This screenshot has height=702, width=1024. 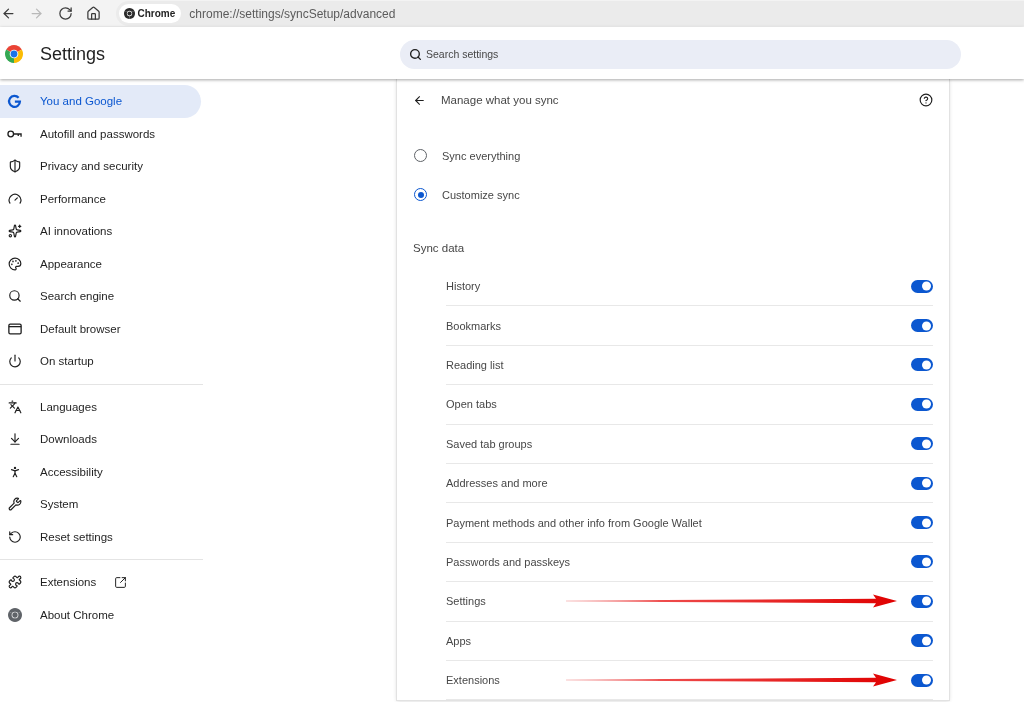 What do you see at coordinates (36, 13) in the screenshot?
I see `arrow-right-icon` at bounding box center [36, 13].